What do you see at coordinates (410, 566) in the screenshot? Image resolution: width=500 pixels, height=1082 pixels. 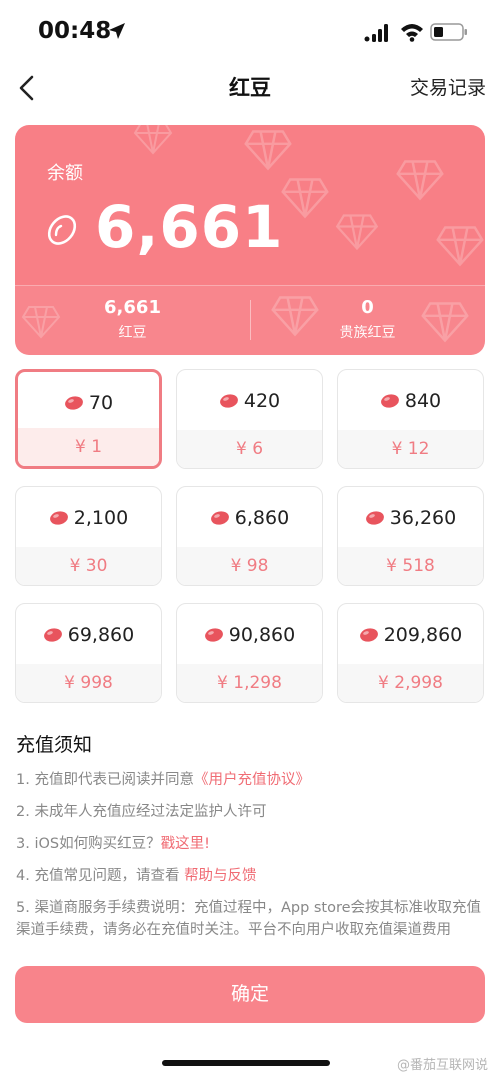 I see `package-price: ¥ 518` at bounding box center [410, 566].